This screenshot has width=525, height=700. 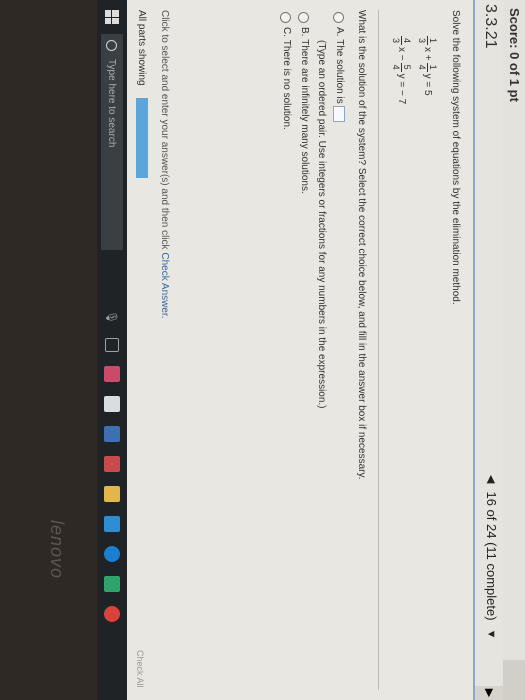 What do you see at coordinates (286, 84) in the screenshot?
I see `choice-text: There is no solution.` at bounding box center [286, 84].